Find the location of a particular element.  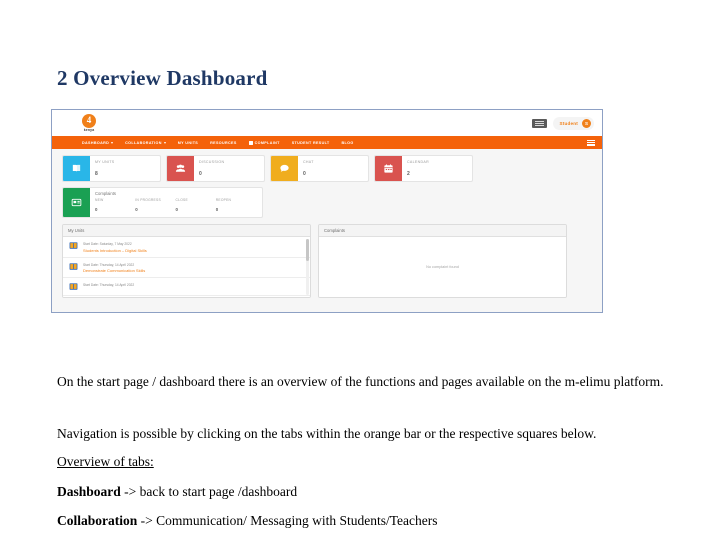

app-header: 4 kenya Student S is located at coordinates (327, 123).